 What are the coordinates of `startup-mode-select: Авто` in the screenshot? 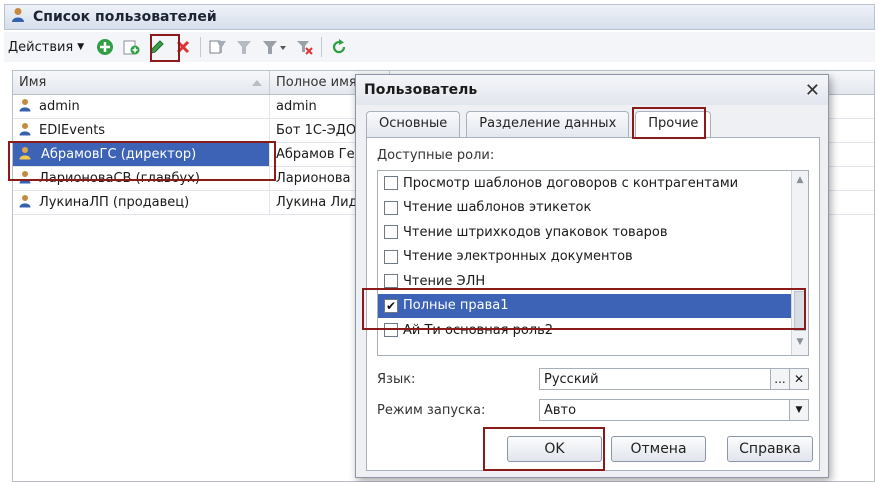 It's located at (665, 410).